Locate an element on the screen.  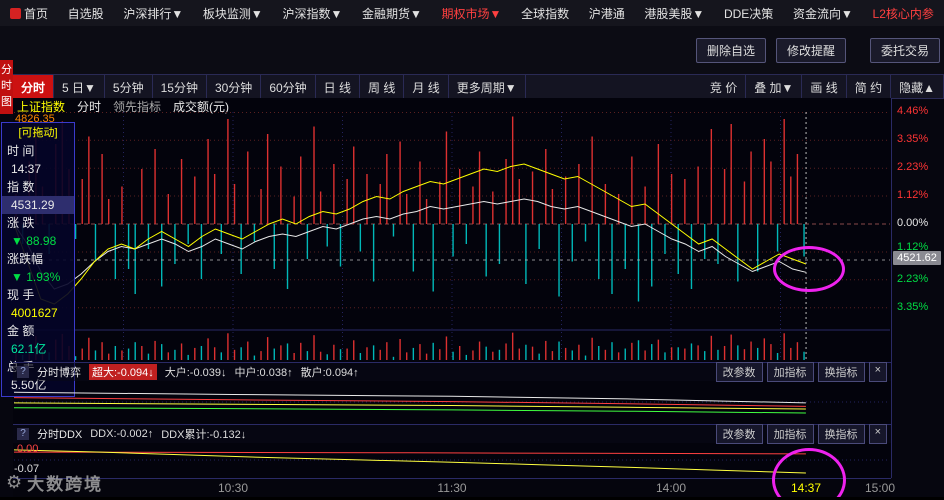
subchart2-plot is located at coordinates (452, 460).